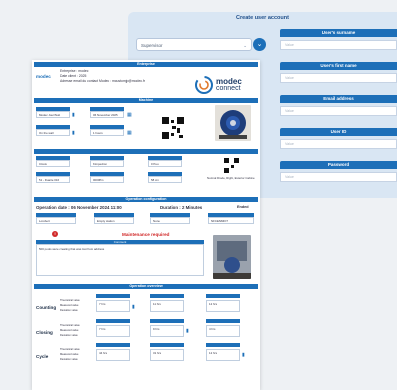  Describe the element at coordinates (73, 133) in the screenshot. I see `wall-icon: ▮` at that location.